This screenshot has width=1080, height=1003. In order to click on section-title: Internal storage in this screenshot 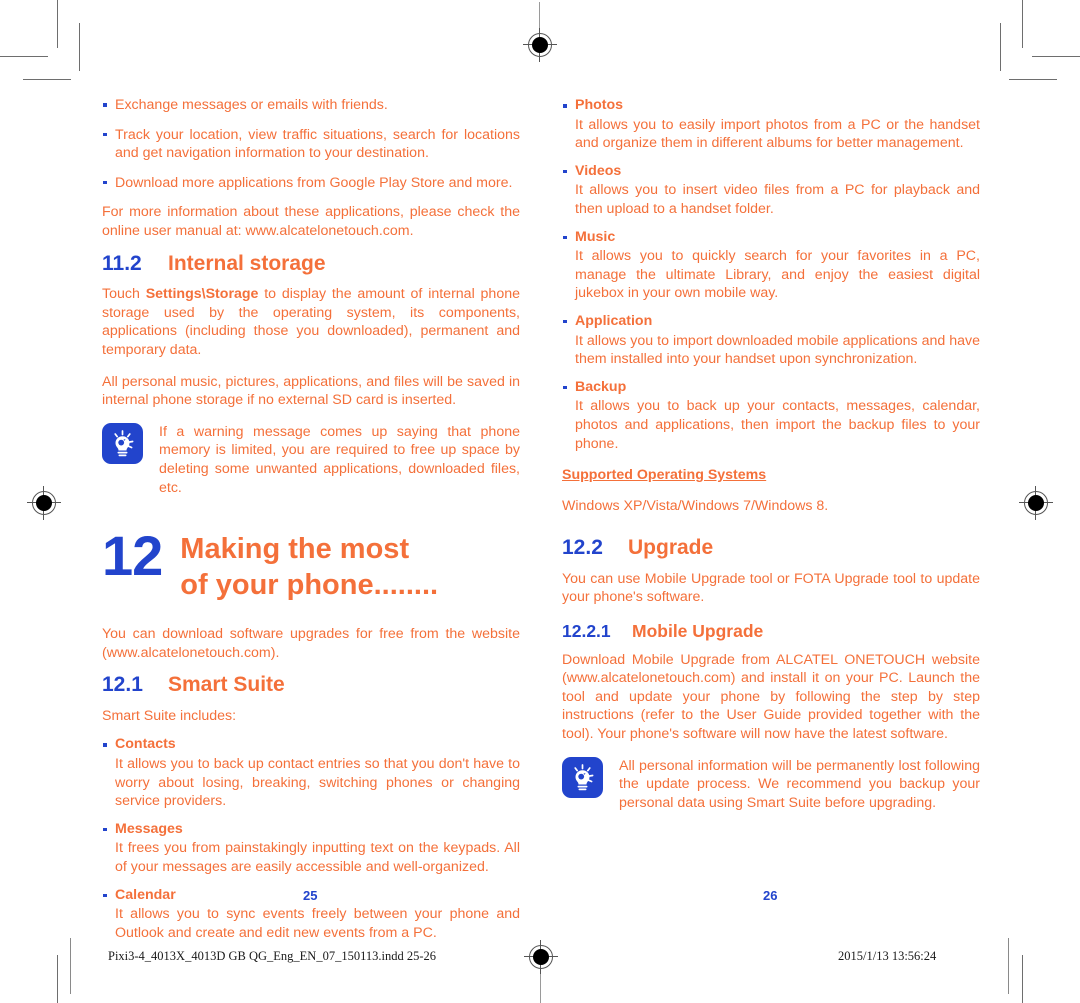, I will do `click(247, 263)`.